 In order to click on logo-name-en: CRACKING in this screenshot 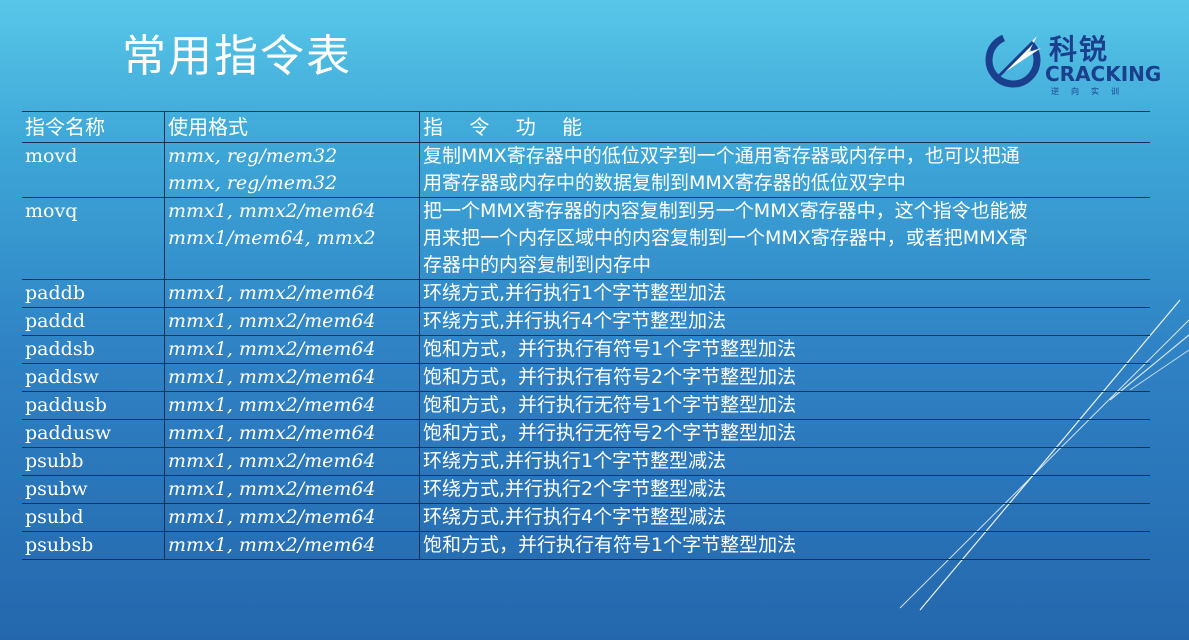, I will do `click(1103, 74)`.